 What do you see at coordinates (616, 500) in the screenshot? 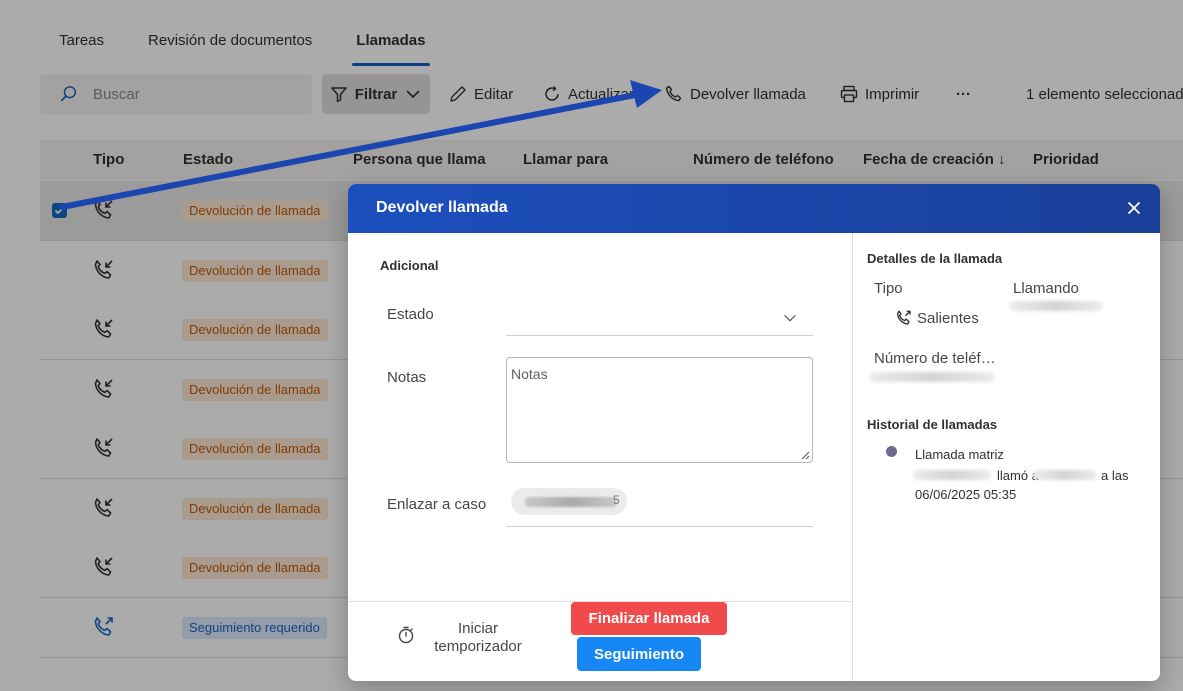
I see `case-suffix: 5` at bounding box center [616, 500].